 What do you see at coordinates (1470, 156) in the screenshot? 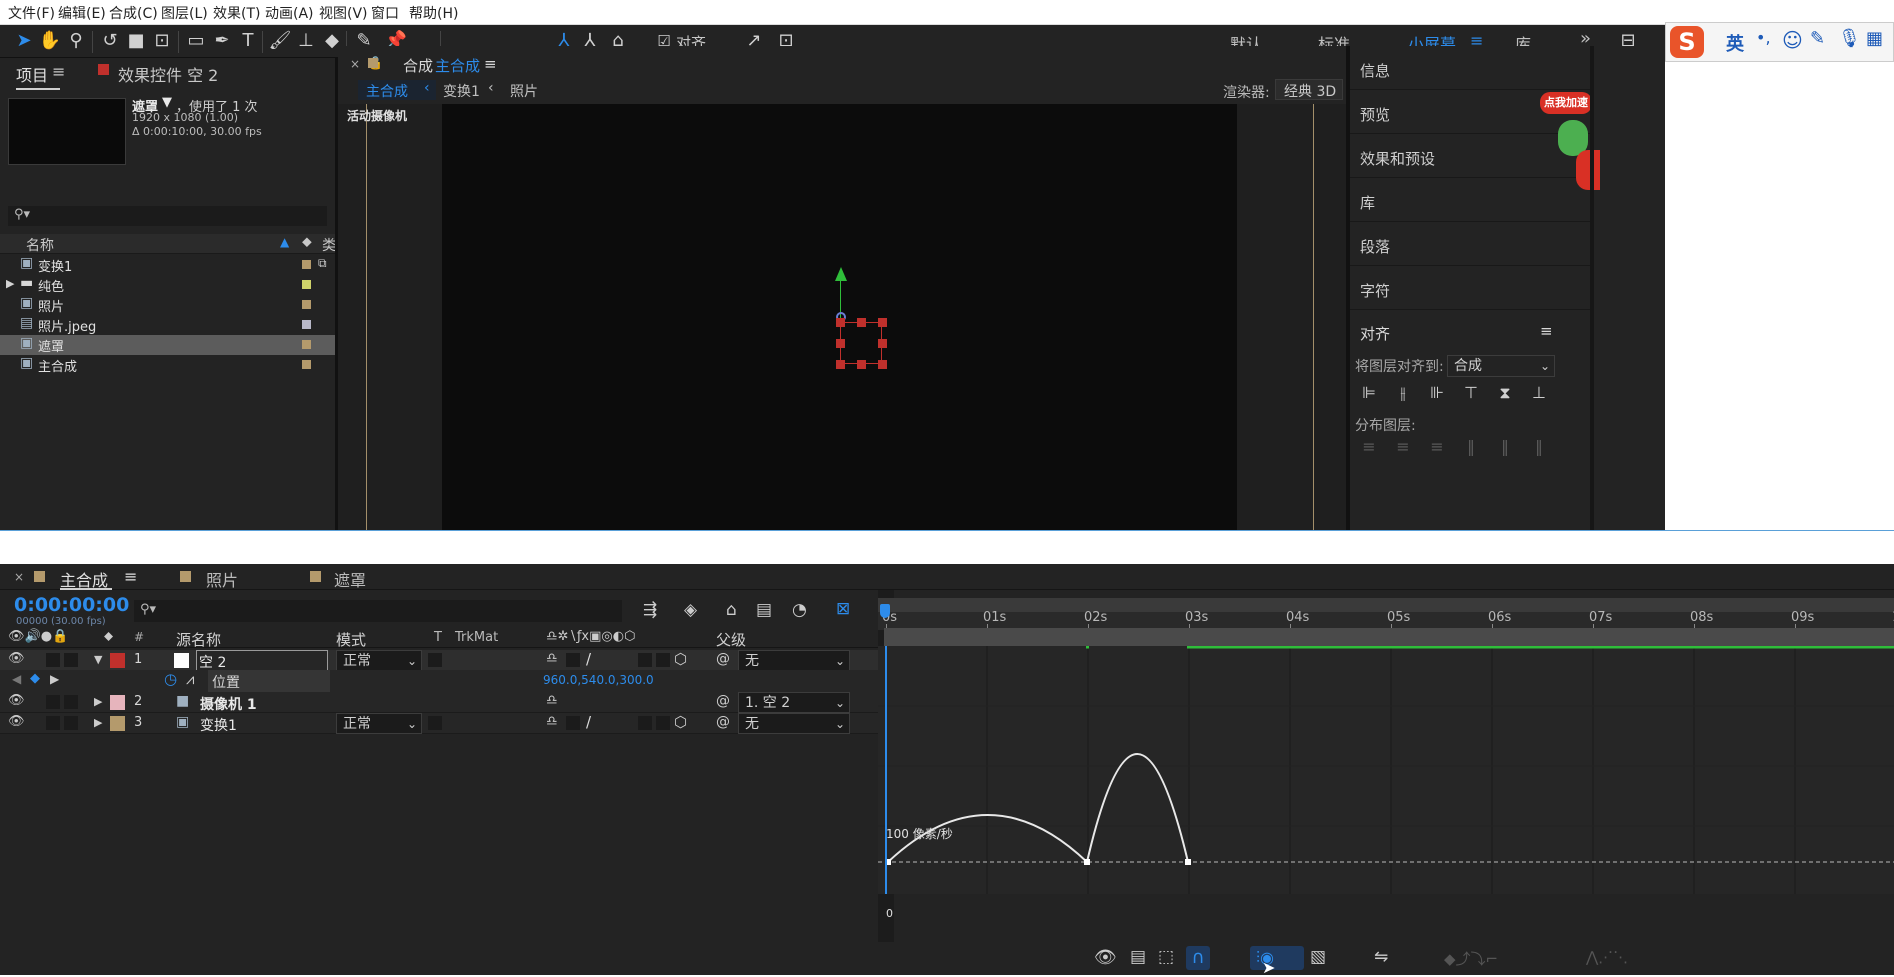
I see `panel-header-2: 效果和预设` at bounding box center [1470, 156].